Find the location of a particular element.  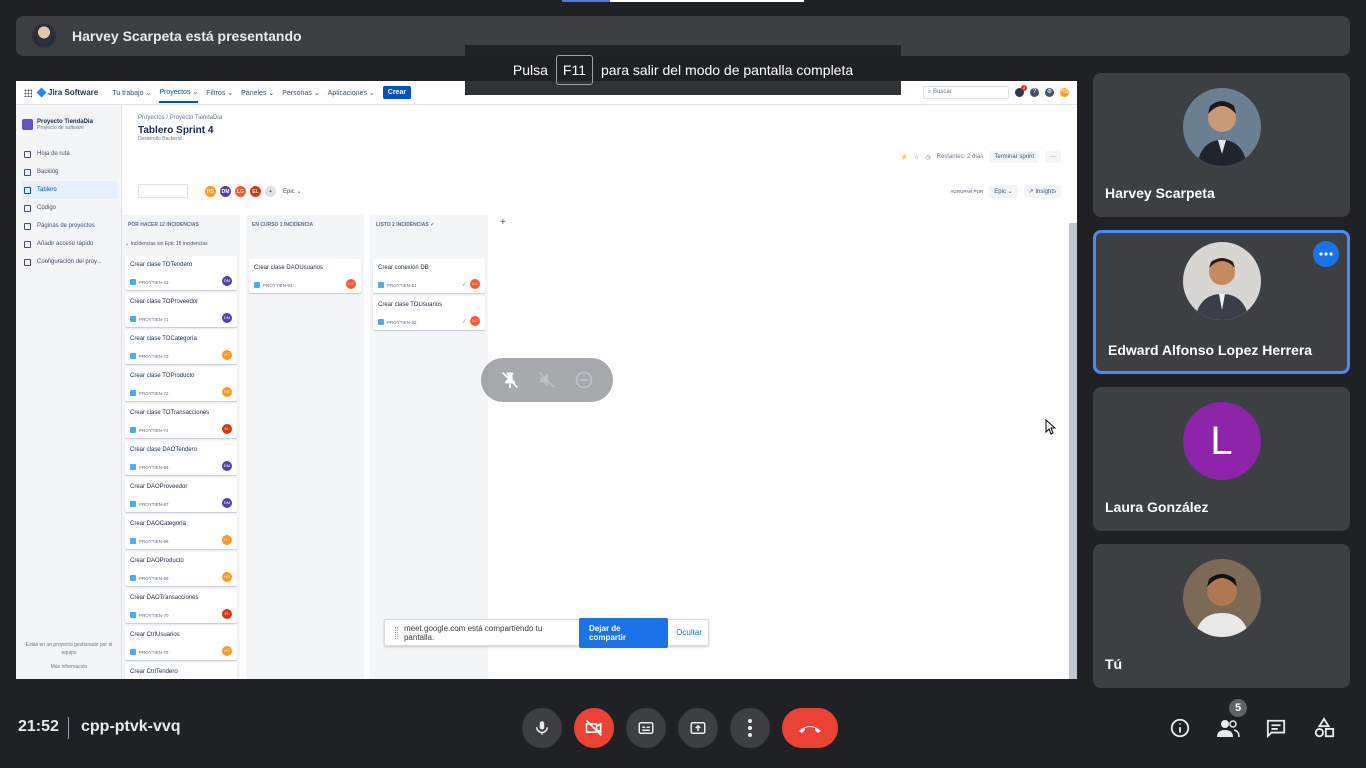

app-switcher-icon is located at coordinates (28, 92).